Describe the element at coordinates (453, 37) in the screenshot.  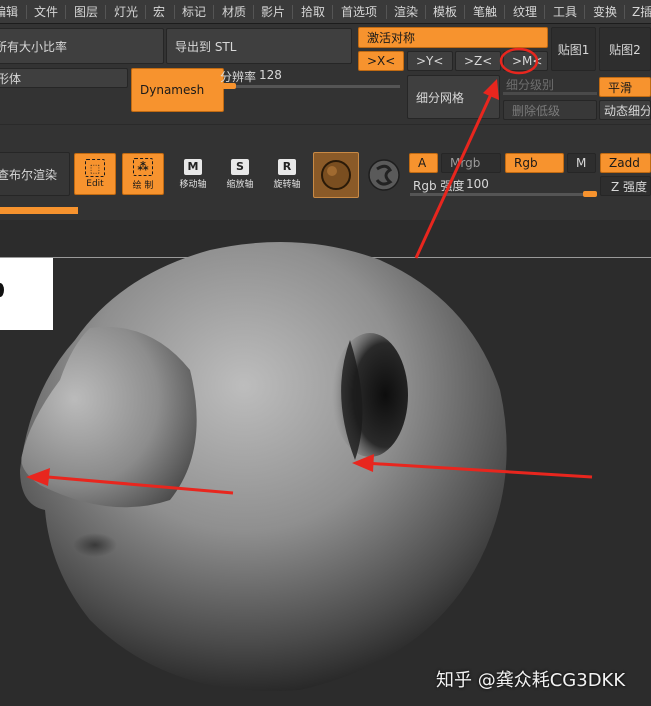
I see `activate-symmetry-button: 激活对称` at that location.